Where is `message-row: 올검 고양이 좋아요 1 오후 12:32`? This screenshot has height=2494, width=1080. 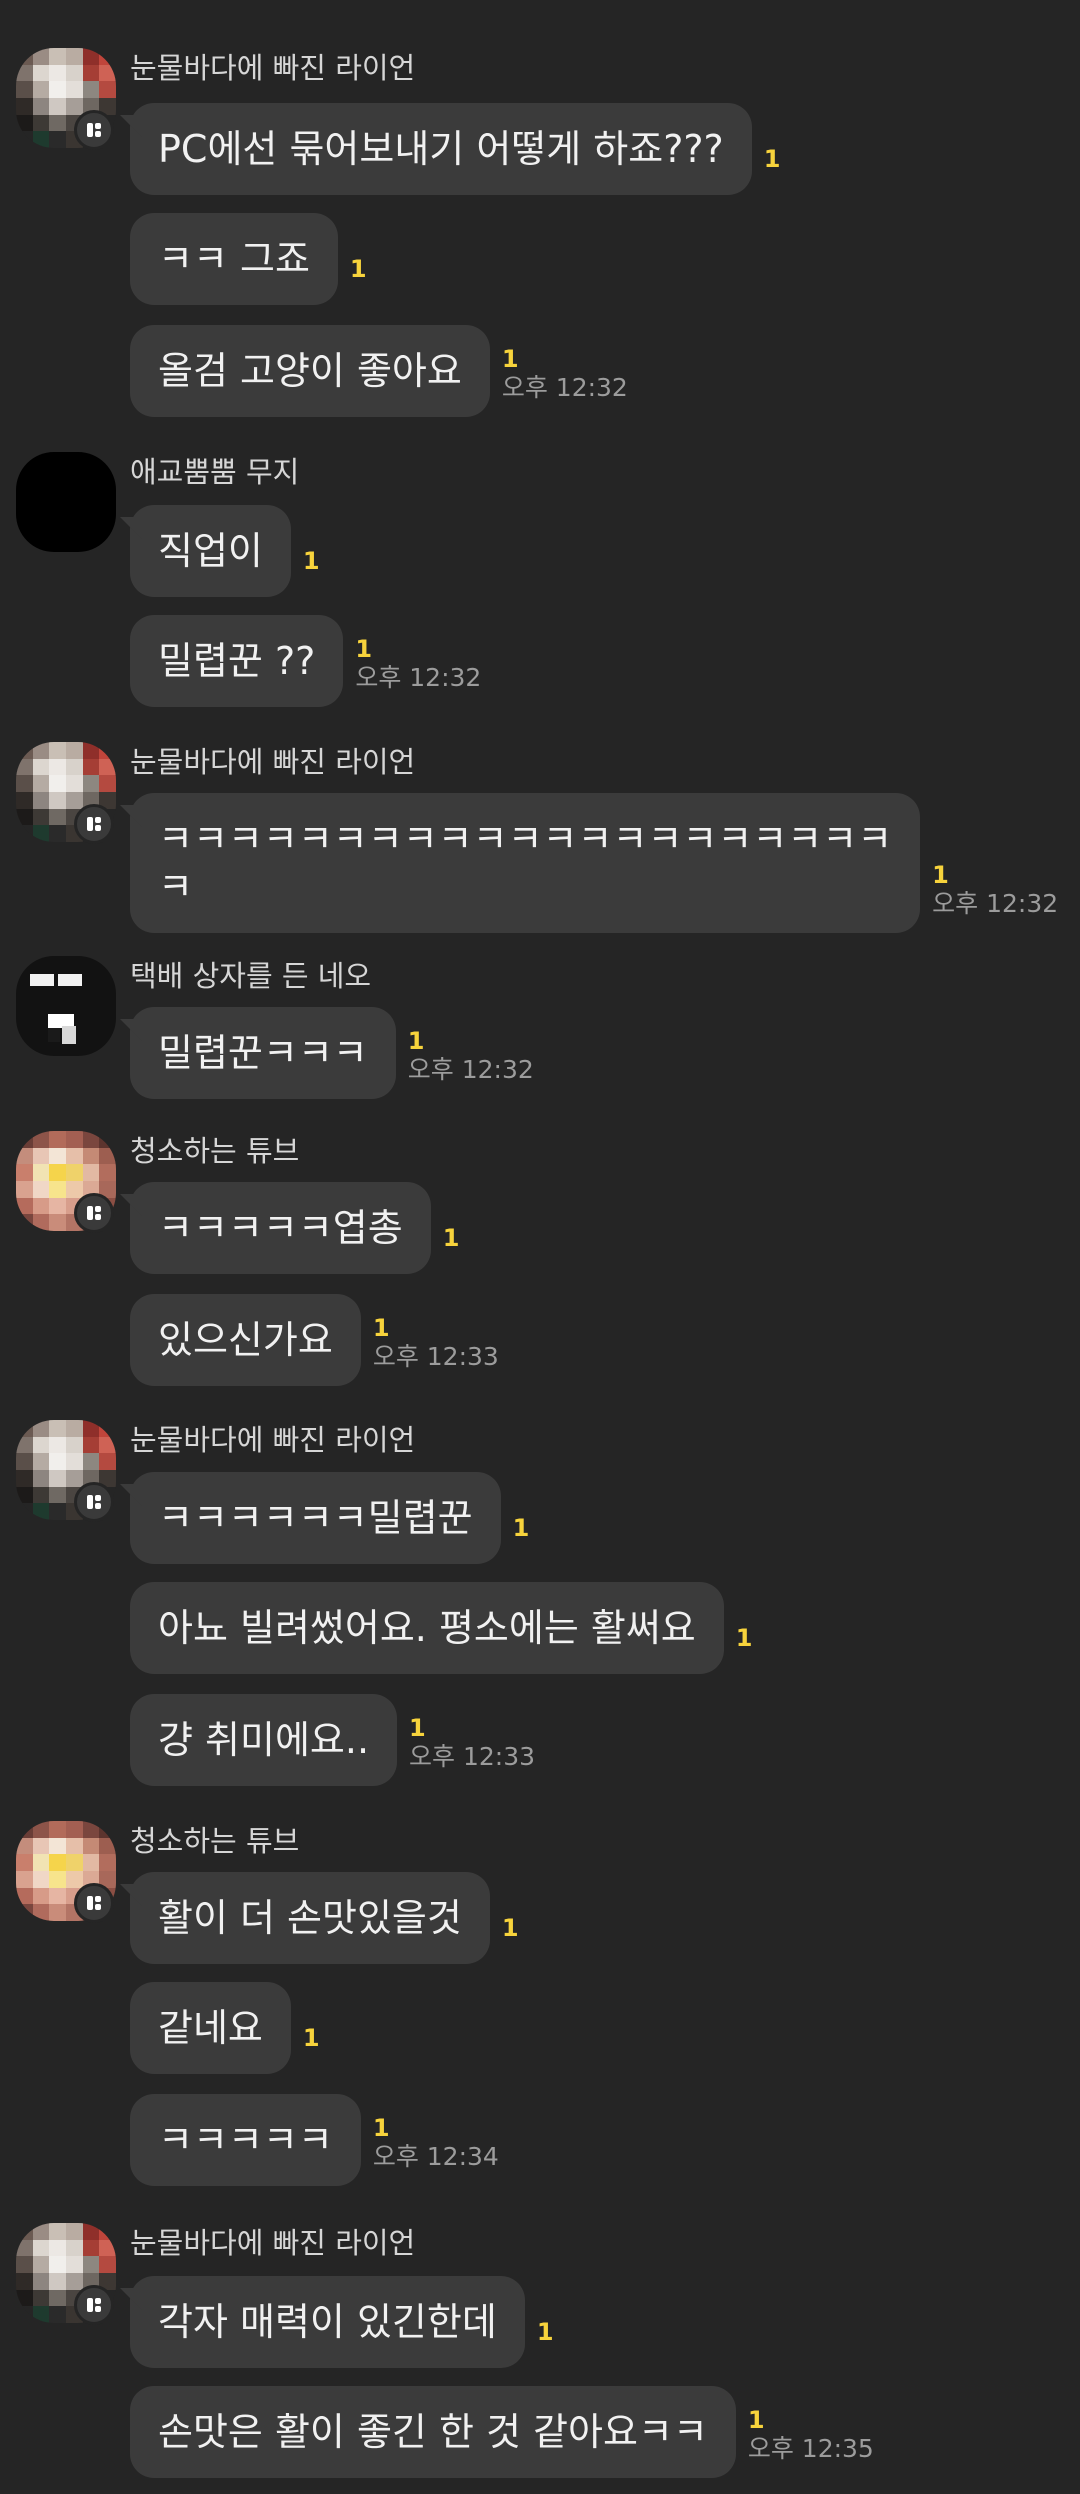
message-row: 올검 고양이 좋아요 1 오후 12:32 is located at coordinates (379, 371).